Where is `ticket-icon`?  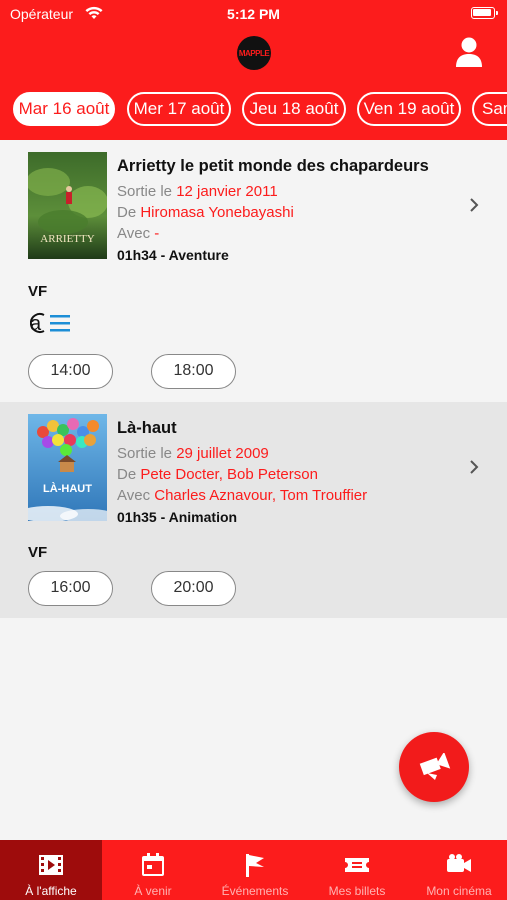 ticket-icon is located at coordinates (357, 865).